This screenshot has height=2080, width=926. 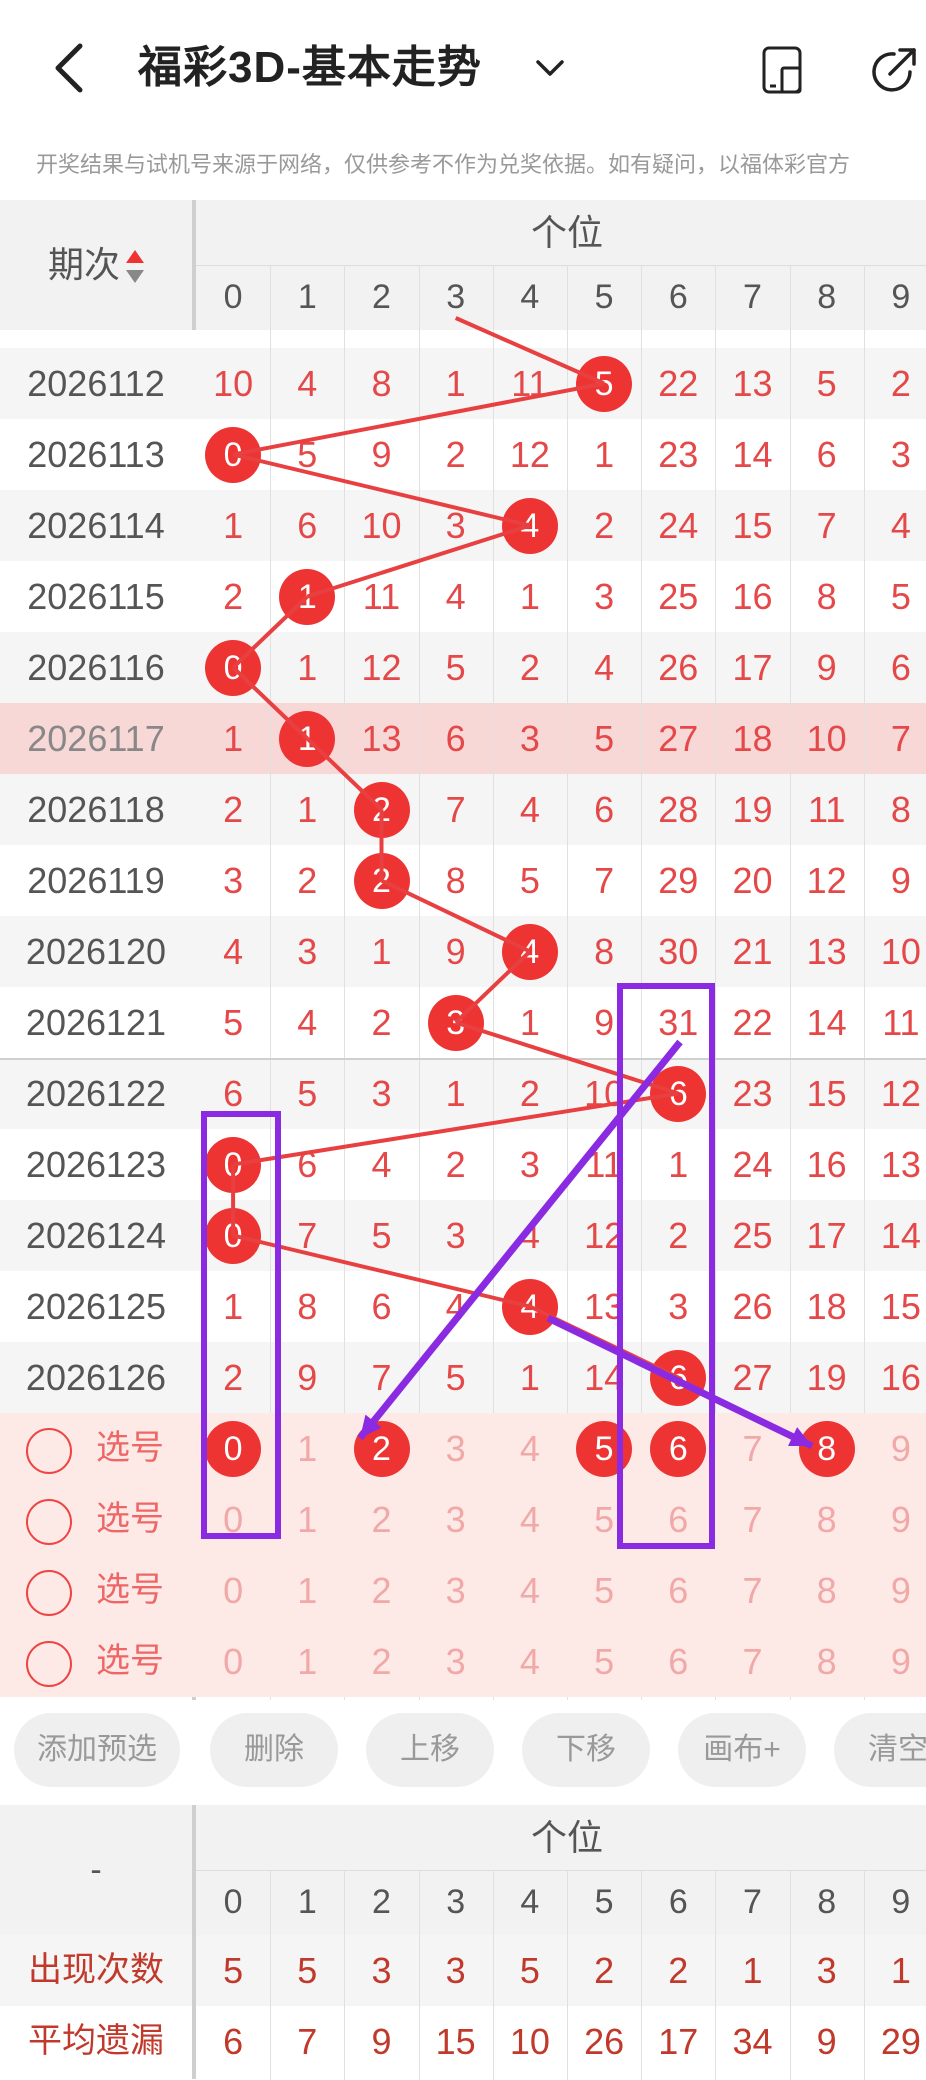 I want to click on selected-number-ball: 8, so click(x=826, y=1448).